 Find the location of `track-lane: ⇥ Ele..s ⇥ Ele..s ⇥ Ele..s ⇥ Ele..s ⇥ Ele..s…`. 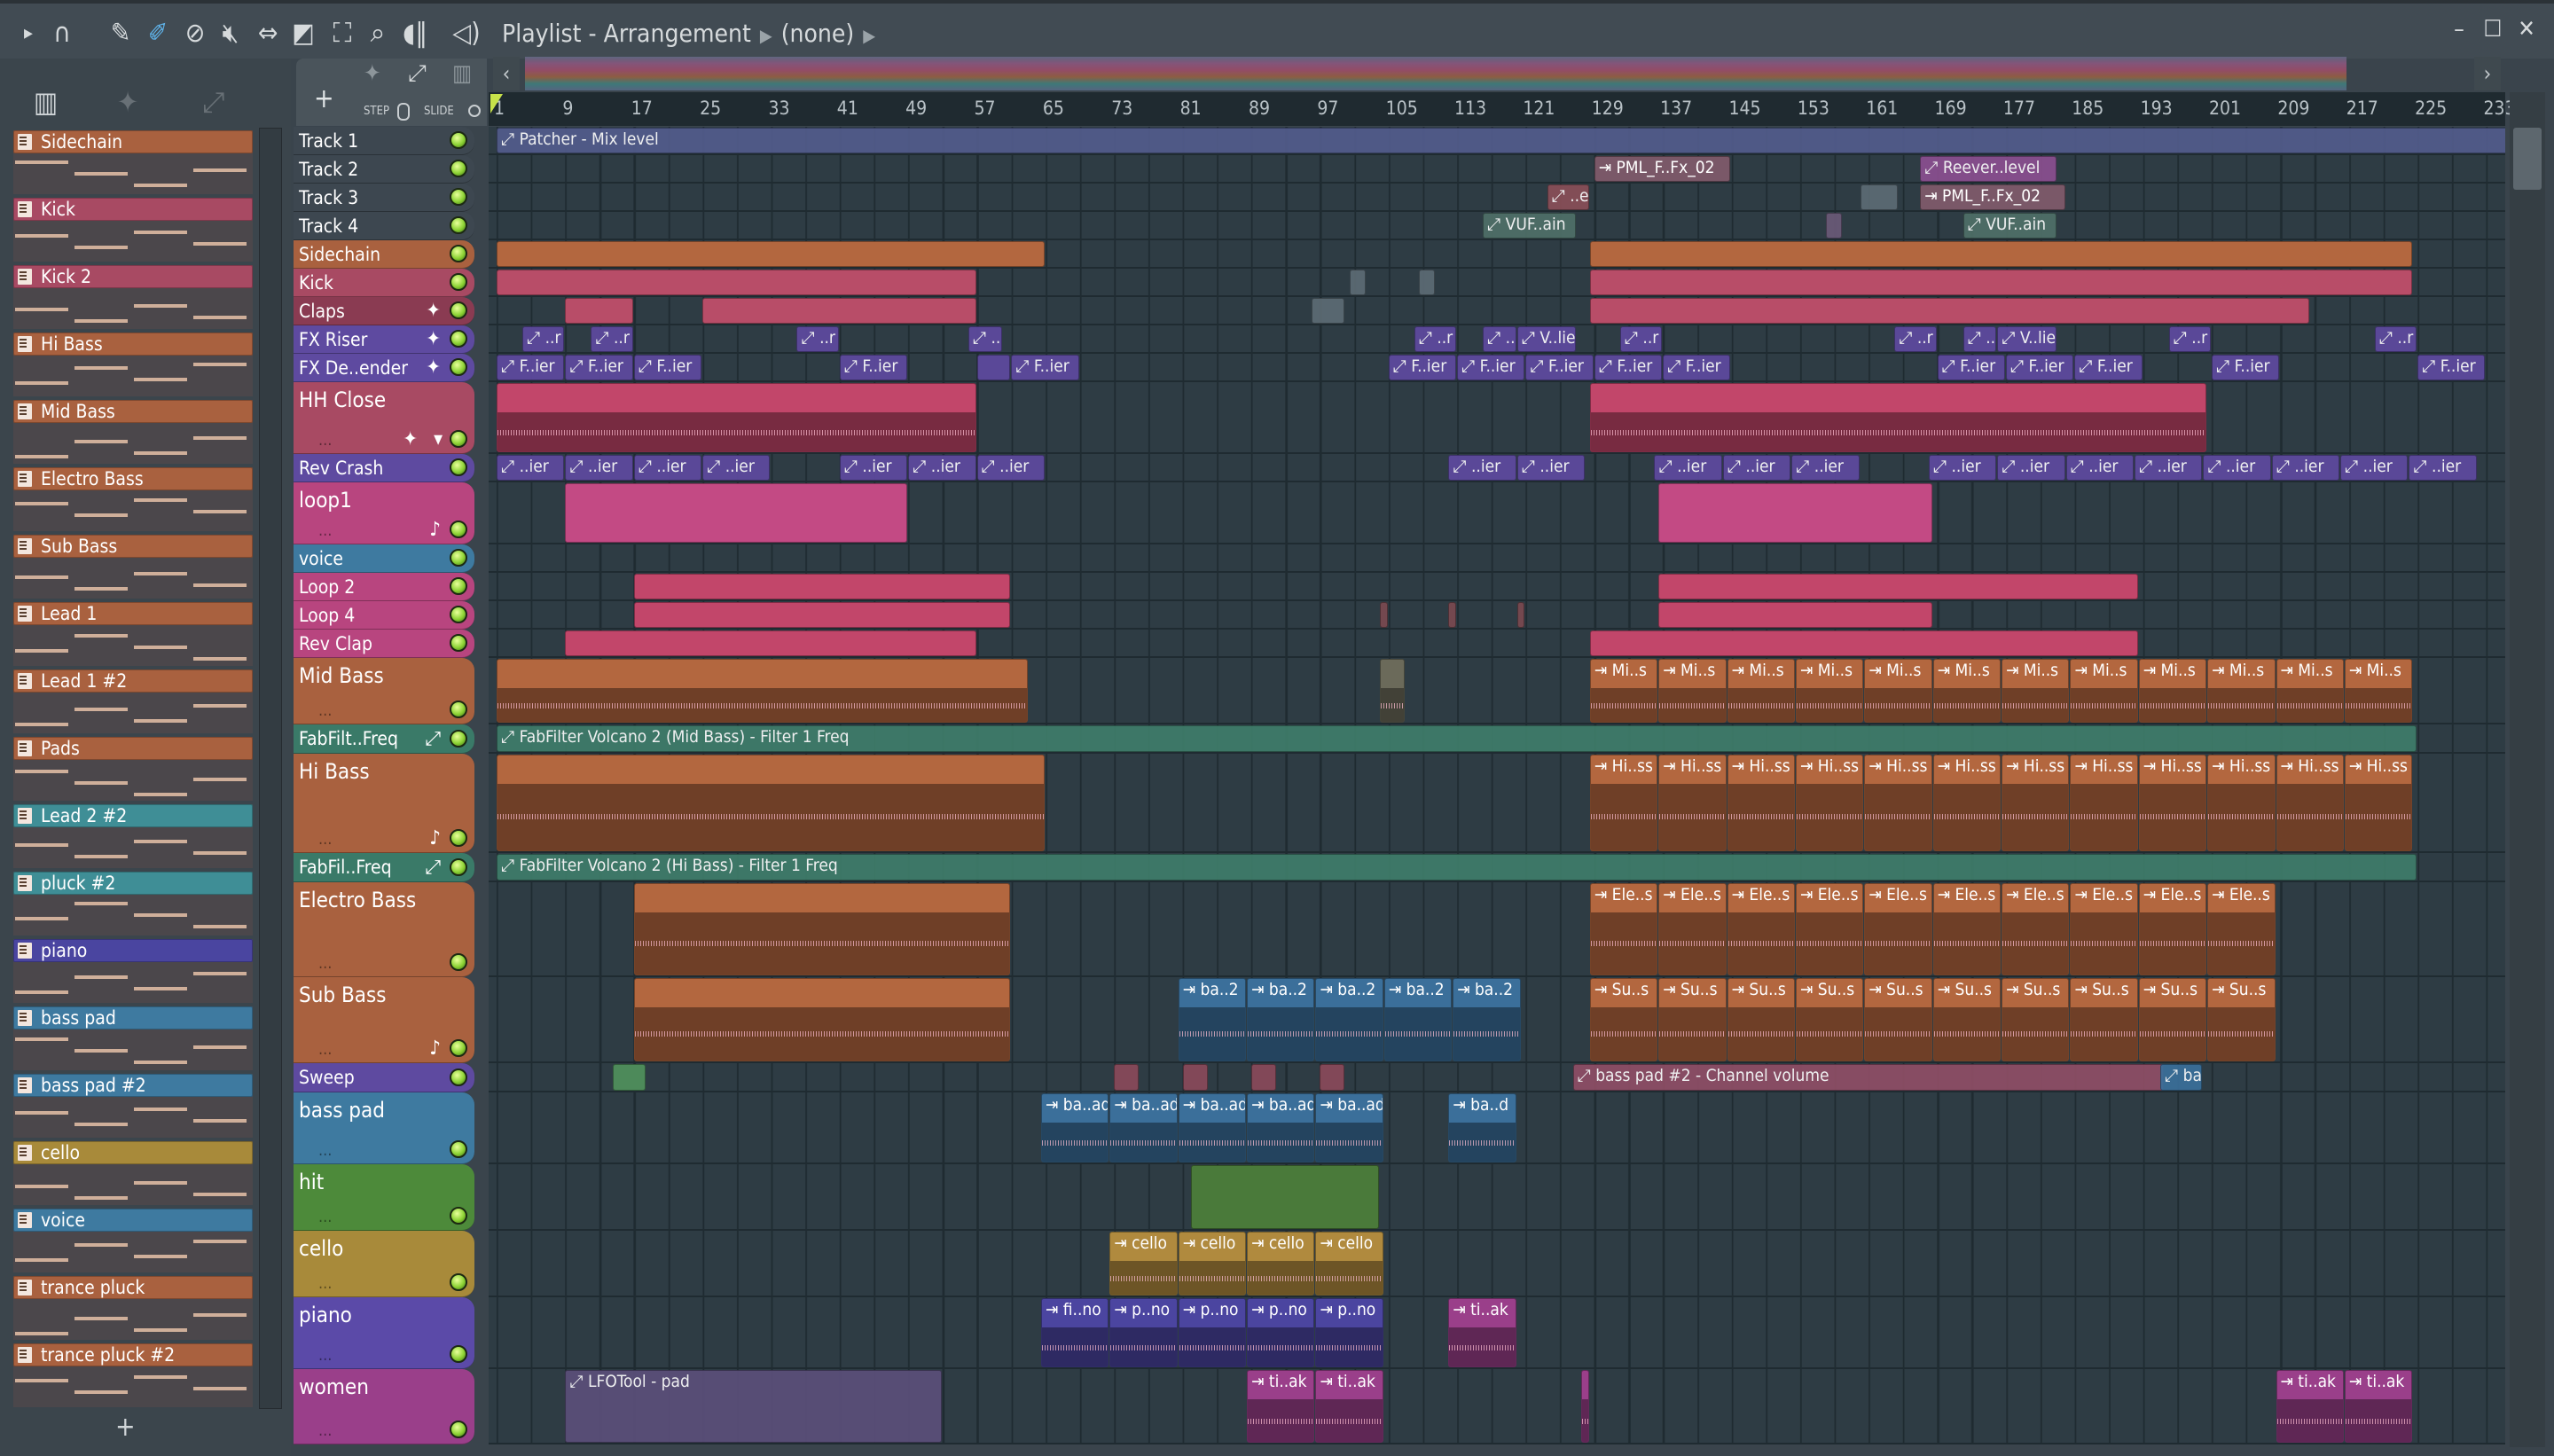

track-lane: ⇥ Ele..s ⇥ Ele..s ⇥ Ele..s ⇥ Ele..s ⇥ Ele..s… is located at coordinates (1497, 929).